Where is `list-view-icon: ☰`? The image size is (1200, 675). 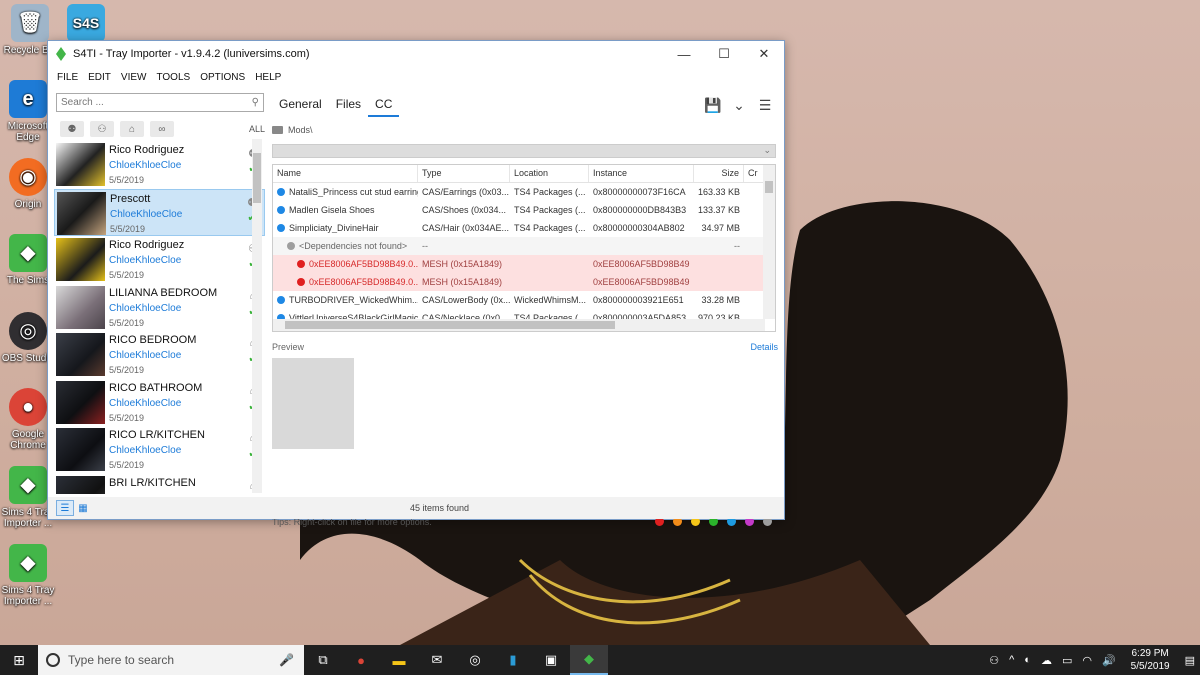 list-view-icon: ☰ is located at coordinates (65, 508).